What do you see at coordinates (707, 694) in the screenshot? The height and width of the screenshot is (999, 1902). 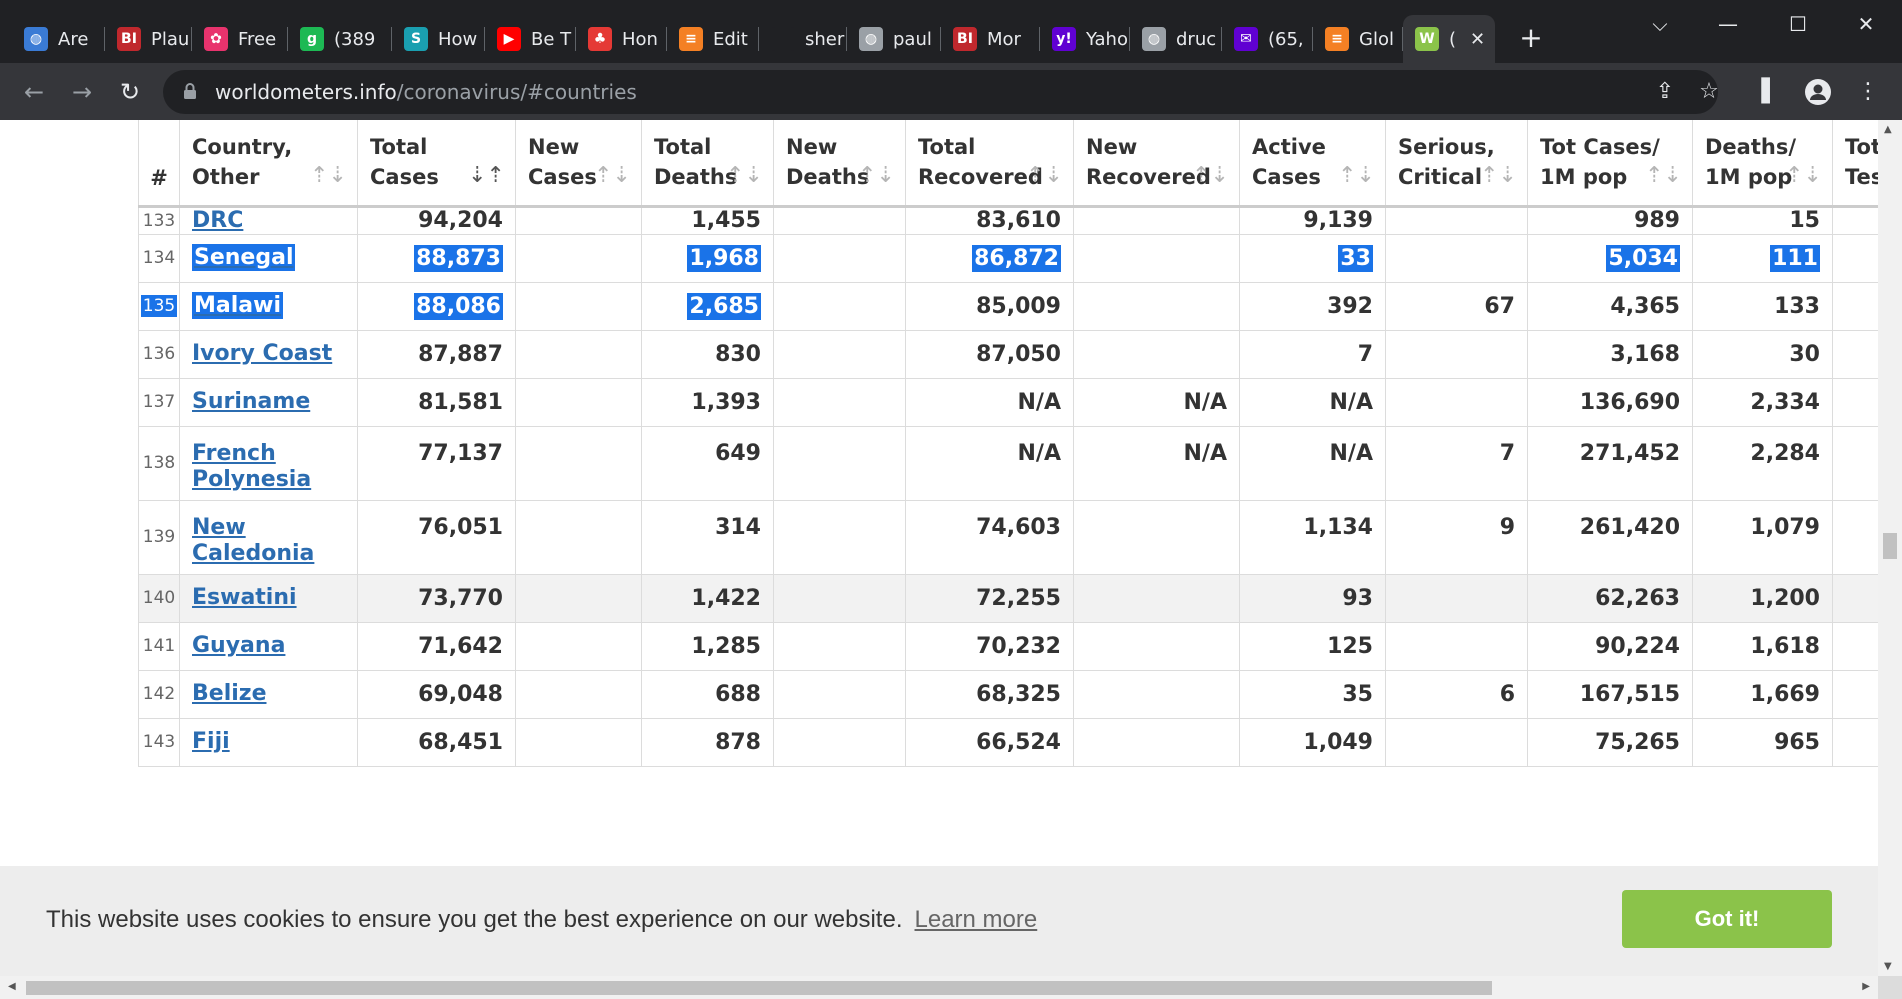 I see `cell-total-deaths: 688` at bounding box center [707, 694].